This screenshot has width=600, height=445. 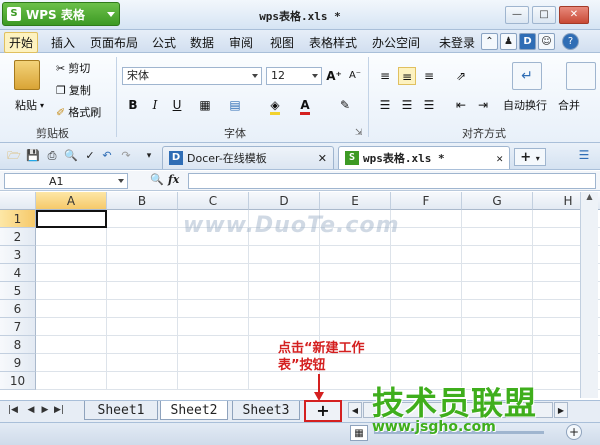 I want to click on scroll-right-icon: ▶, so click(x=561, y=410).